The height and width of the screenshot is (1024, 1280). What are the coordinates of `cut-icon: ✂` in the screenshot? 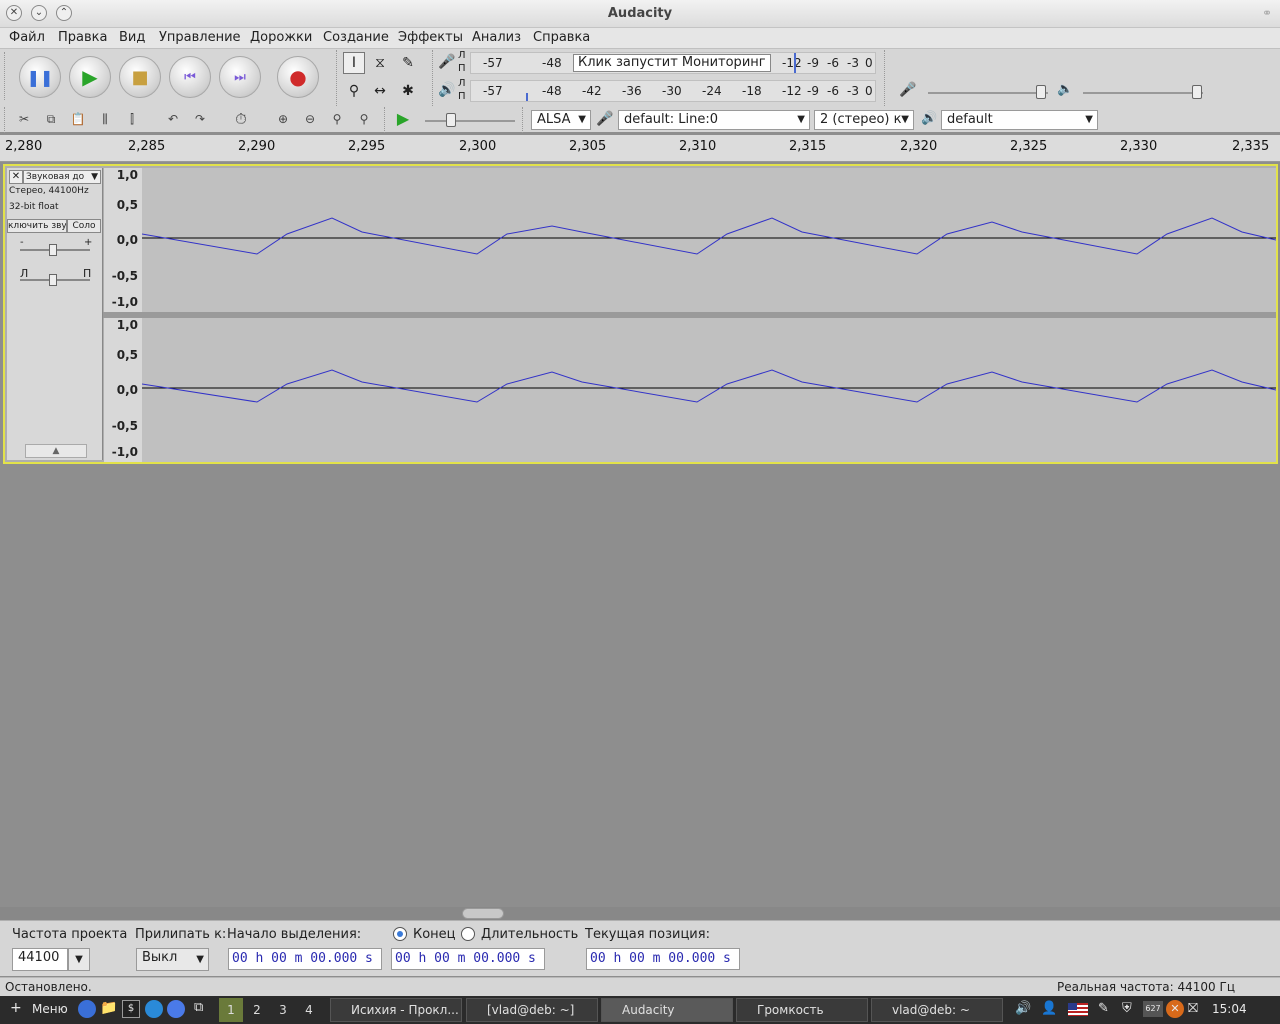 It's located at (24, 119).